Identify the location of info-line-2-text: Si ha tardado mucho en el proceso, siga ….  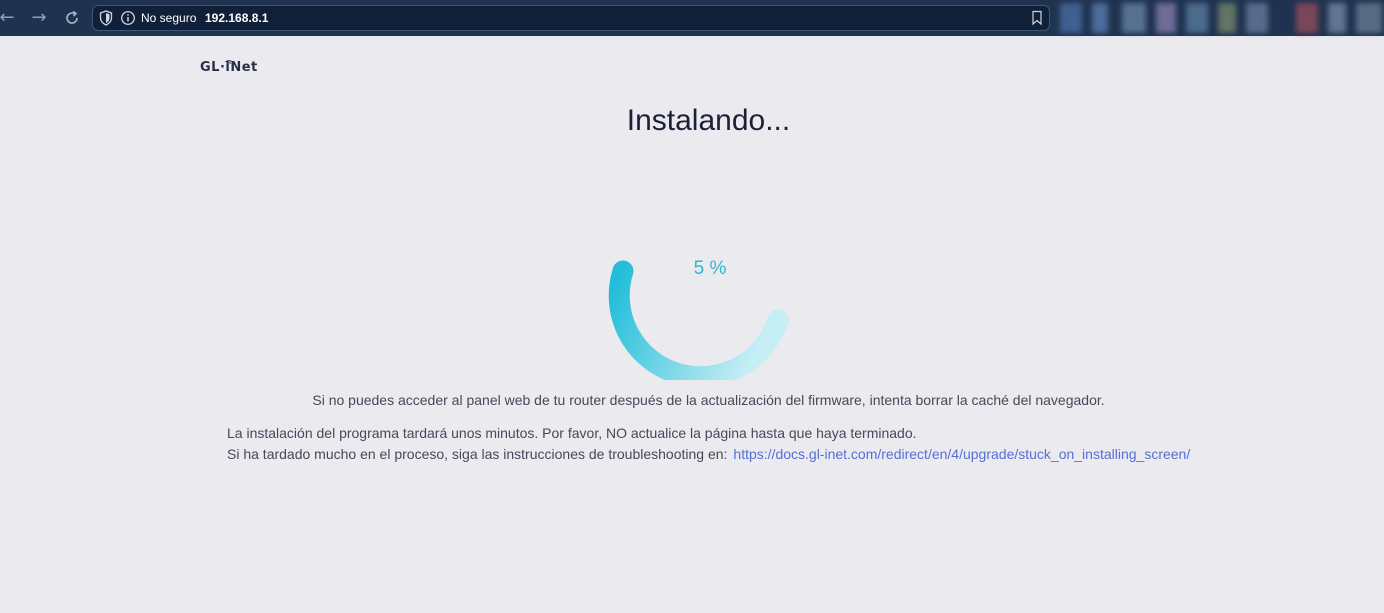
(477, 454).